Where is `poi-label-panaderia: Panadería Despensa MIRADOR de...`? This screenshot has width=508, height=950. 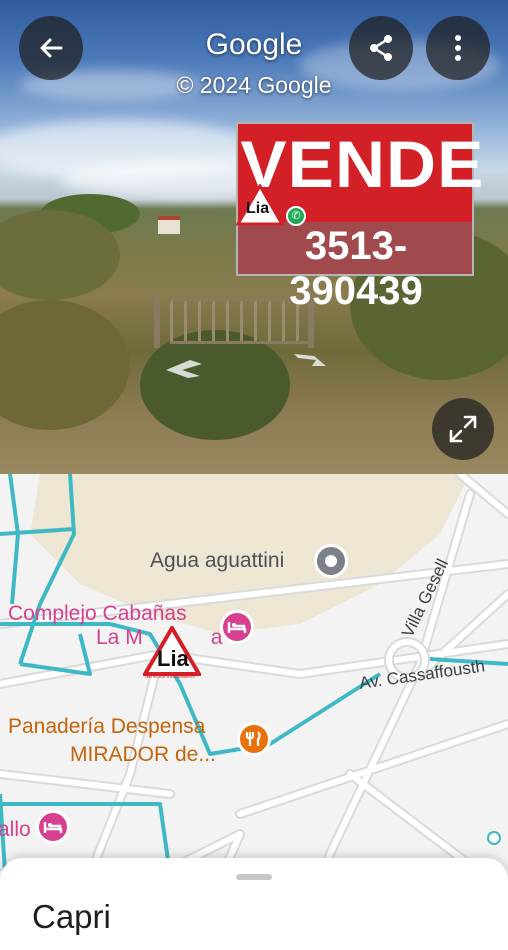 poi-label-panaderia: Panadería Despensa MIRADOR de... is located at coordinates (112, 741).